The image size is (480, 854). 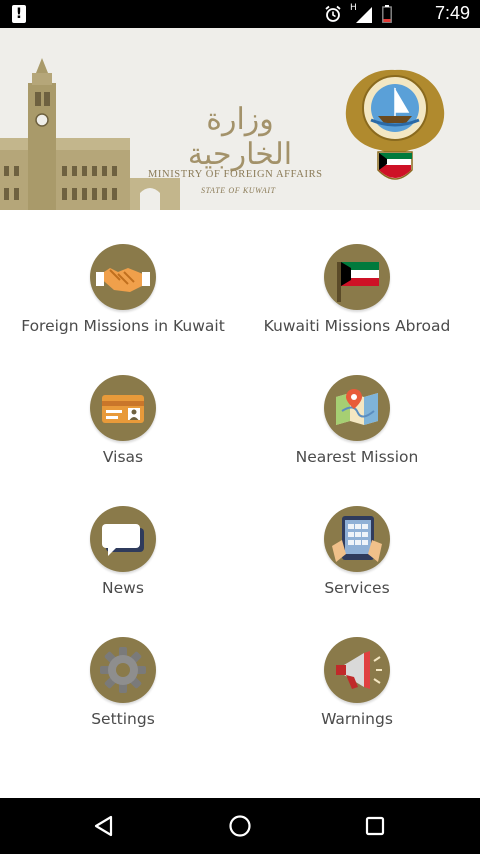 I want to click on status-bar: H 7:49, so click(x=240, y=14).